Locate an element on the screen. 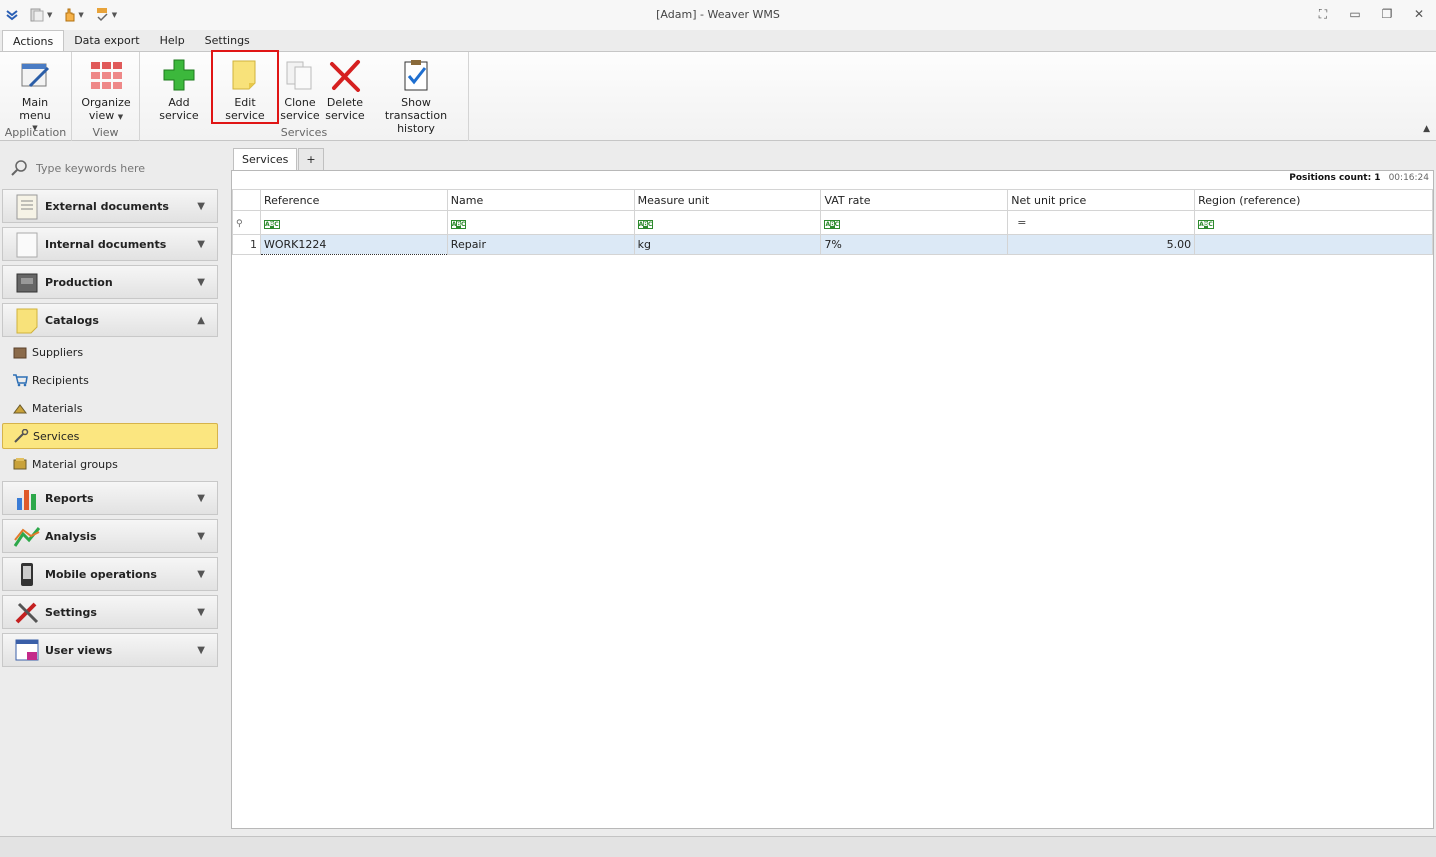  tab-settings: Settings is located at coordinates (227, 41).